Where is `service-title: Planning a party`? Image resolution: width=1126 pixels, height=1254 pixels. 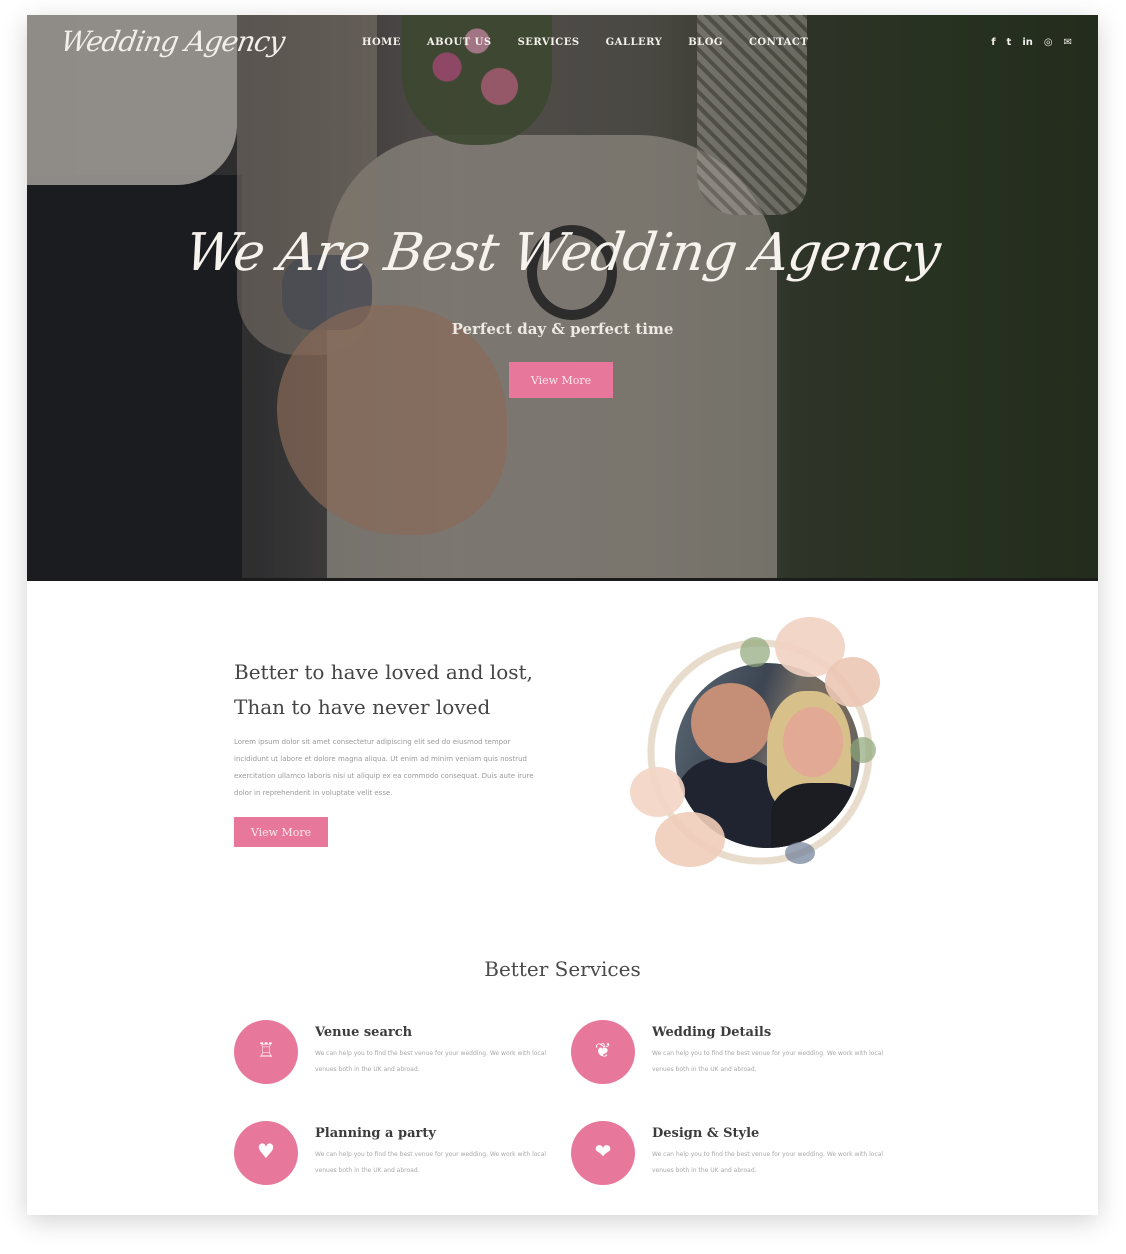 service-title: Planning a party is located at coordinates (375, 1133).